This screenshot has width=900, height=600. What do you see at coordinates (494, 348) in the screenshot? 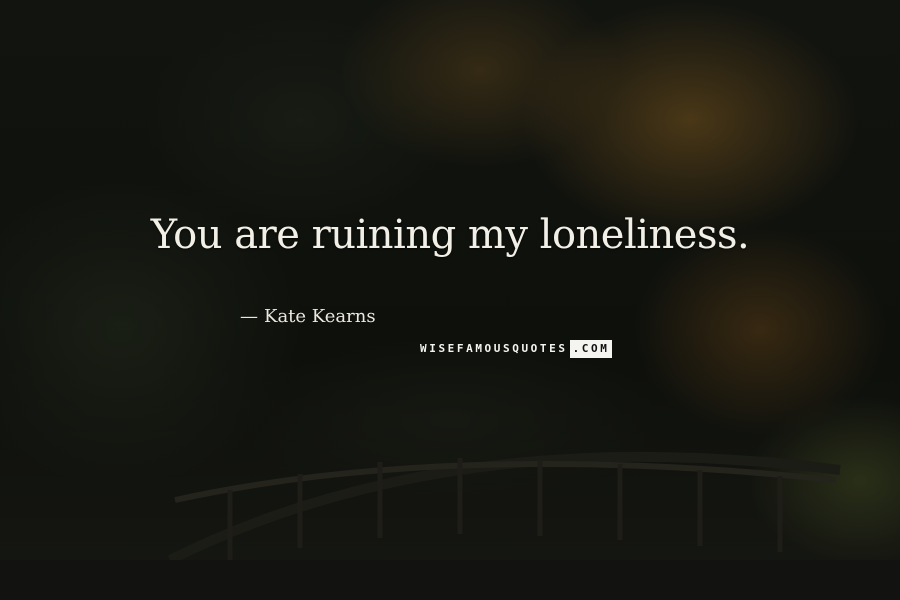
I see `watermark-main: WISEFAMOUSQUOTES` at bounding box center [494, 348].